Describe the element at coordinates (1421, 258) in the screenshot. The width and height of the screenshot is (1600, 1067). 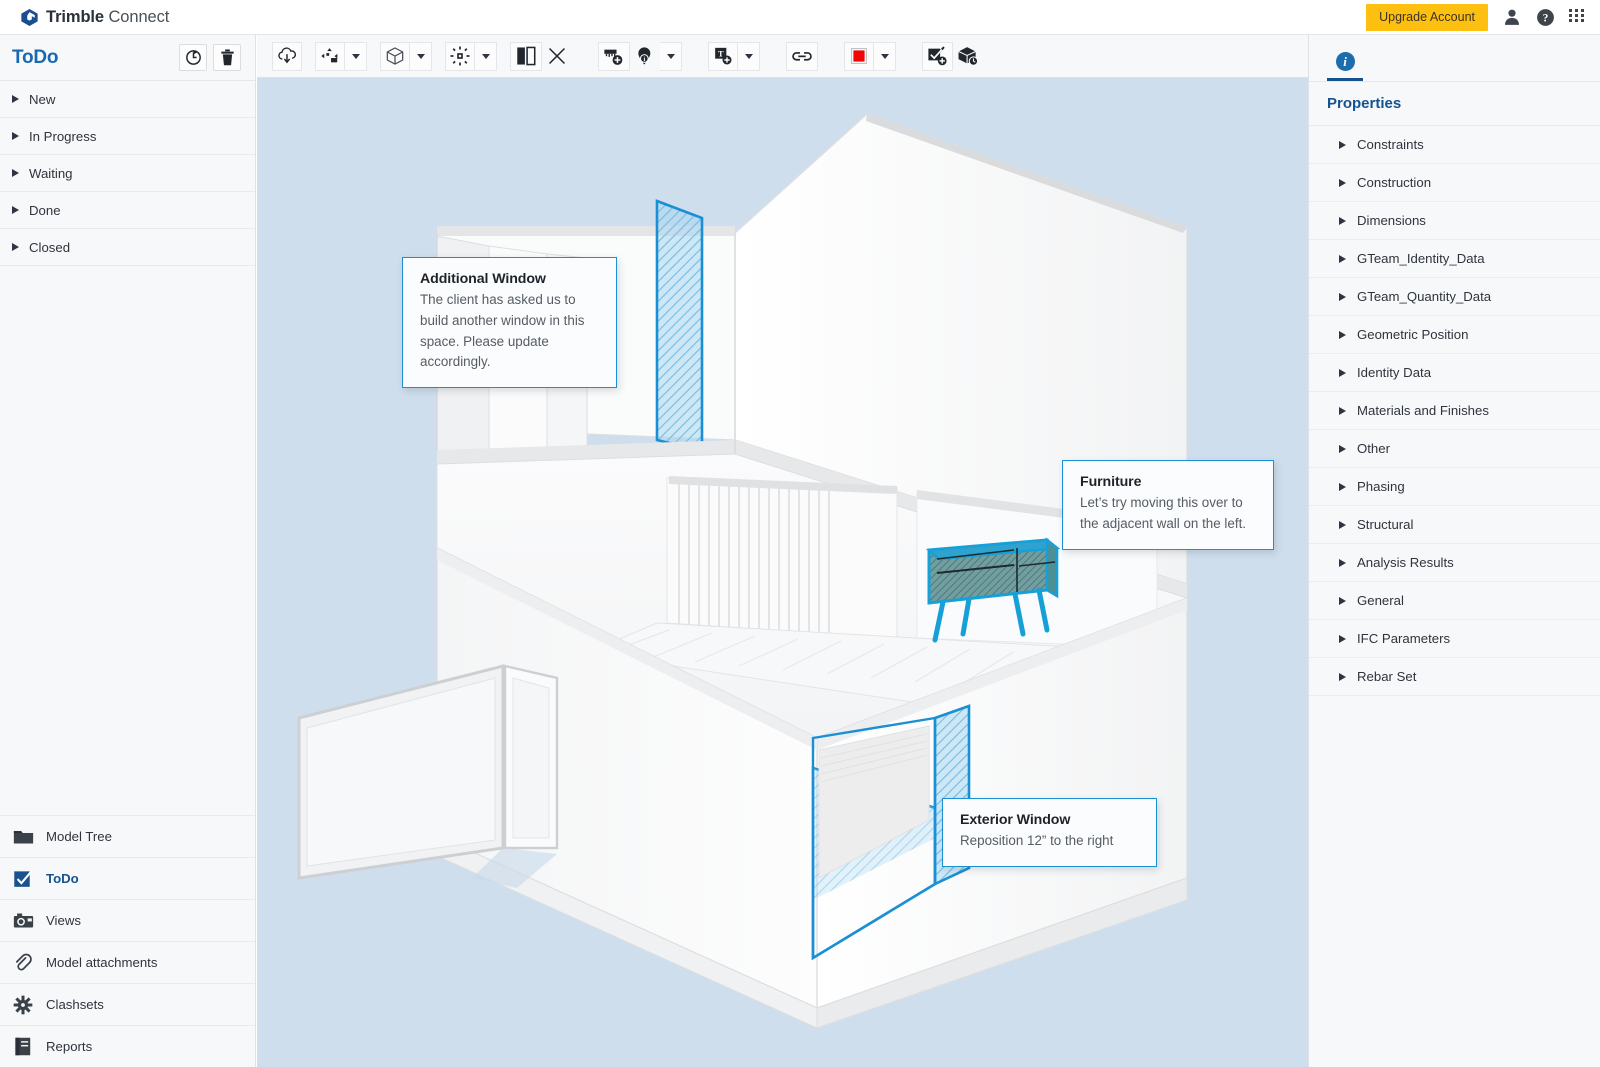
I see `property-group-label: GTeam_Identity_Data` at that location.